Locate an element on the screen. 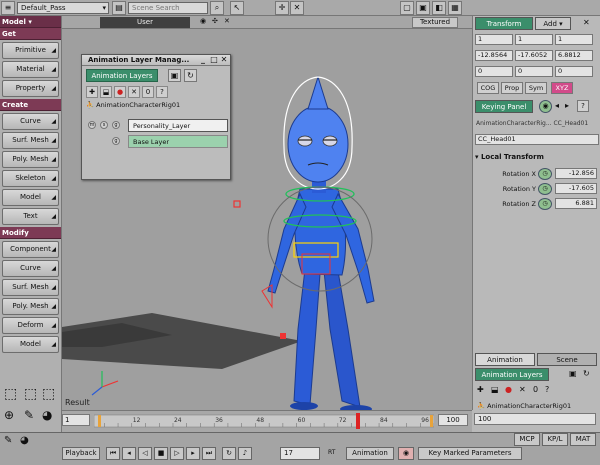 The height and width of the screenshot is (465, 600). modify-surf-mesh-button: Surf. Mesh ◢ is located at coordinates (30, 287).